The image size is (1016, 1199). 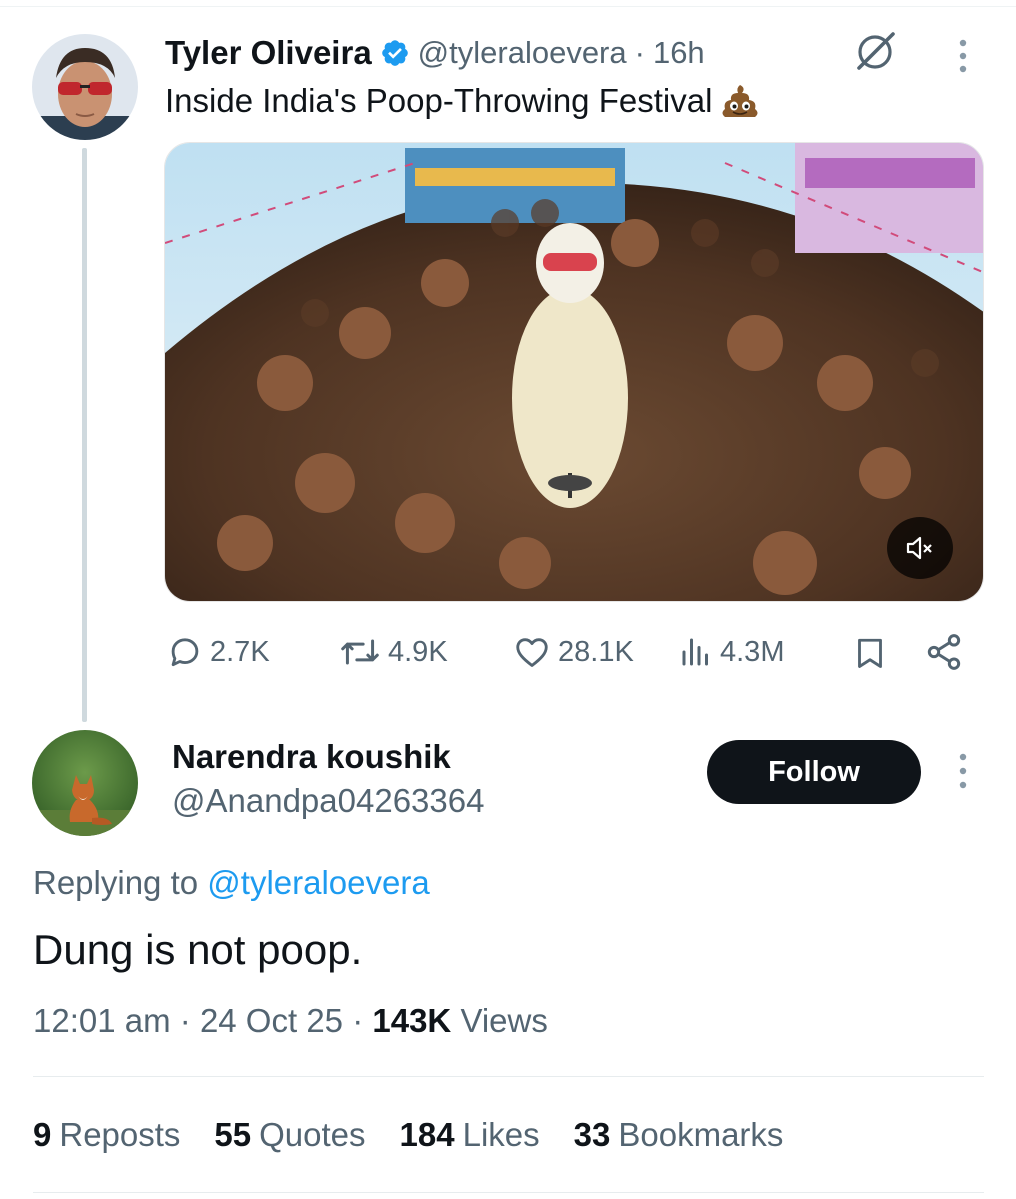 I want to click on like-action: 28.1K, so click(x=573, y=652).